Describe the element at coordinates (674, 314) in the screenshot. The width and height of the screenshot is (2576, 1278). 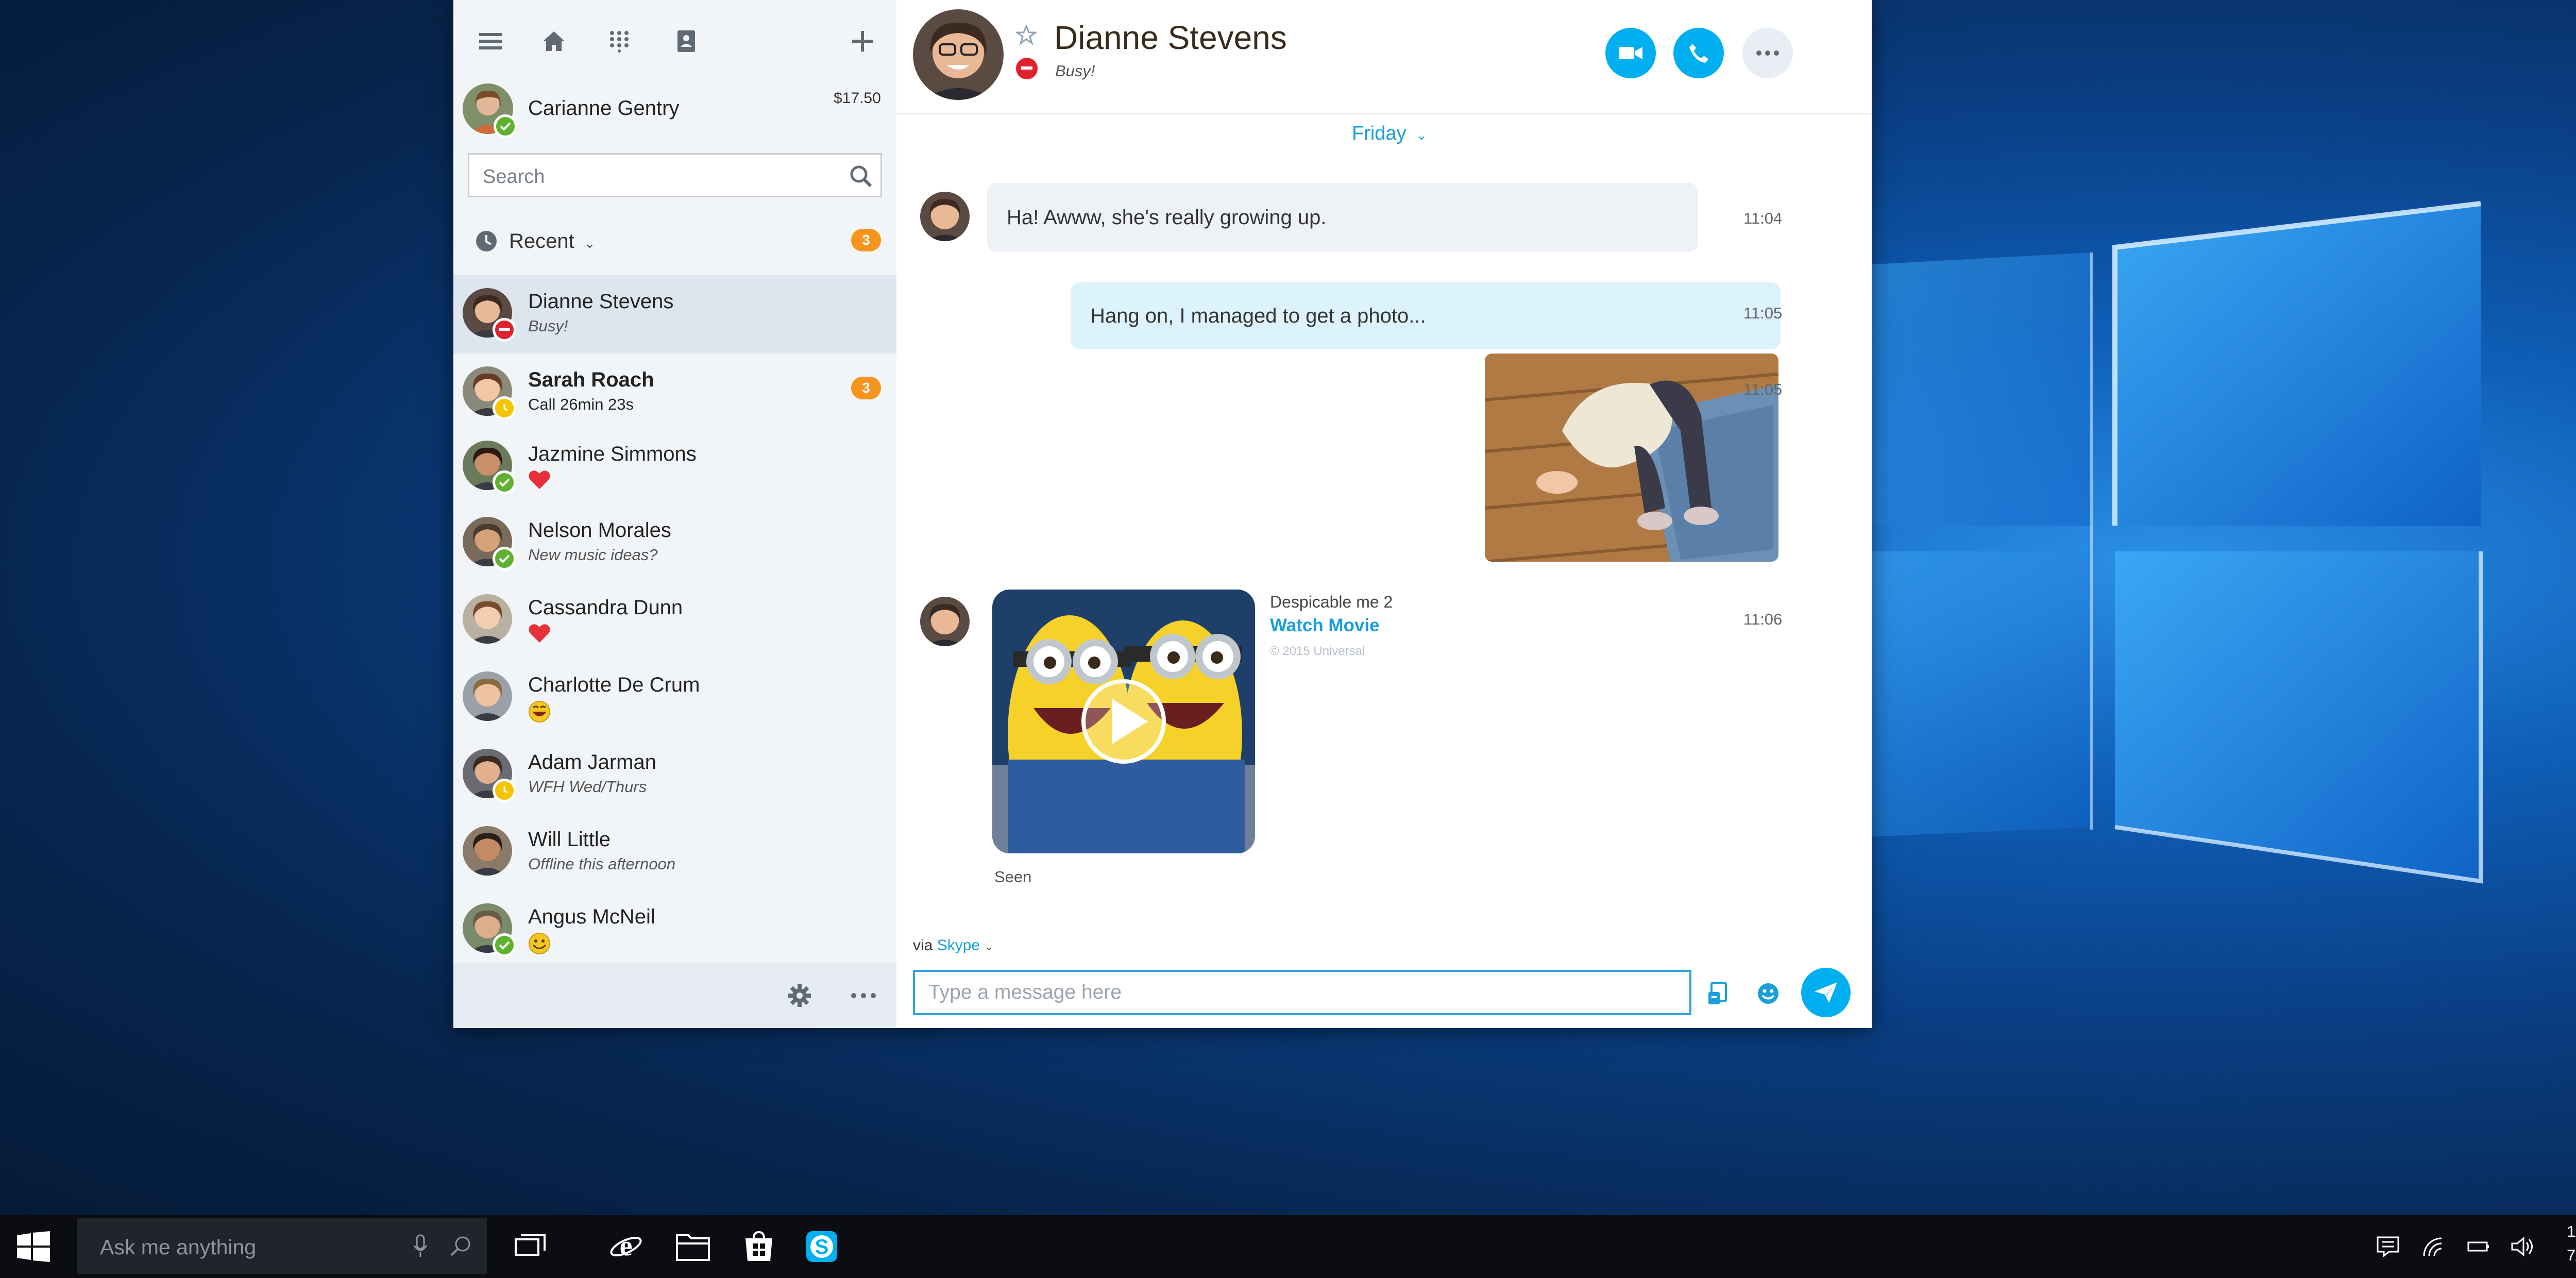
I see `contact-item-dianne-stevens: Dianne Stevens Busy!` at that location.